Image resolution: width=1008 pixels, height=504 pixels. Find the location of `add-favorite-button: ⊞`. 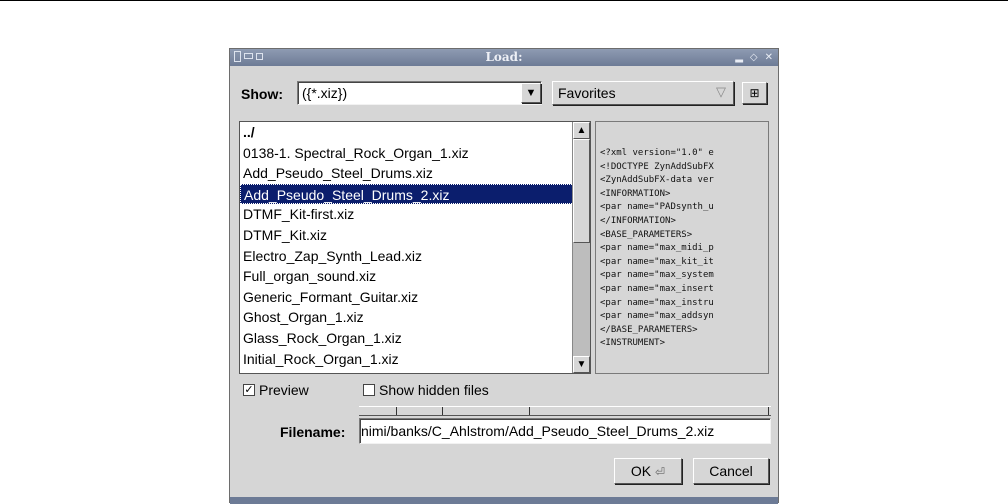

add-favorite-button: ⊞ is located at coordinates (754, 93).